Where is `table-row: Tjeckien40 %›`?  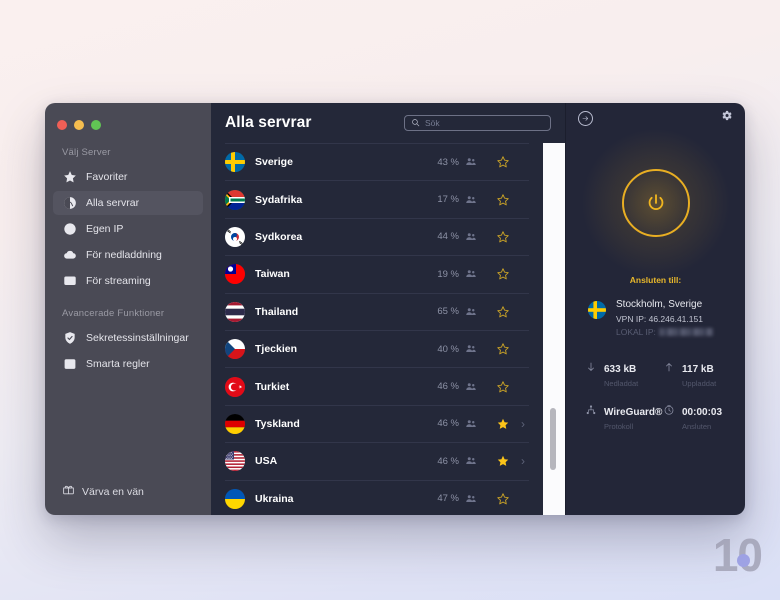 table-row: Tjeckien40 %› is located at coordinates (377, 348).